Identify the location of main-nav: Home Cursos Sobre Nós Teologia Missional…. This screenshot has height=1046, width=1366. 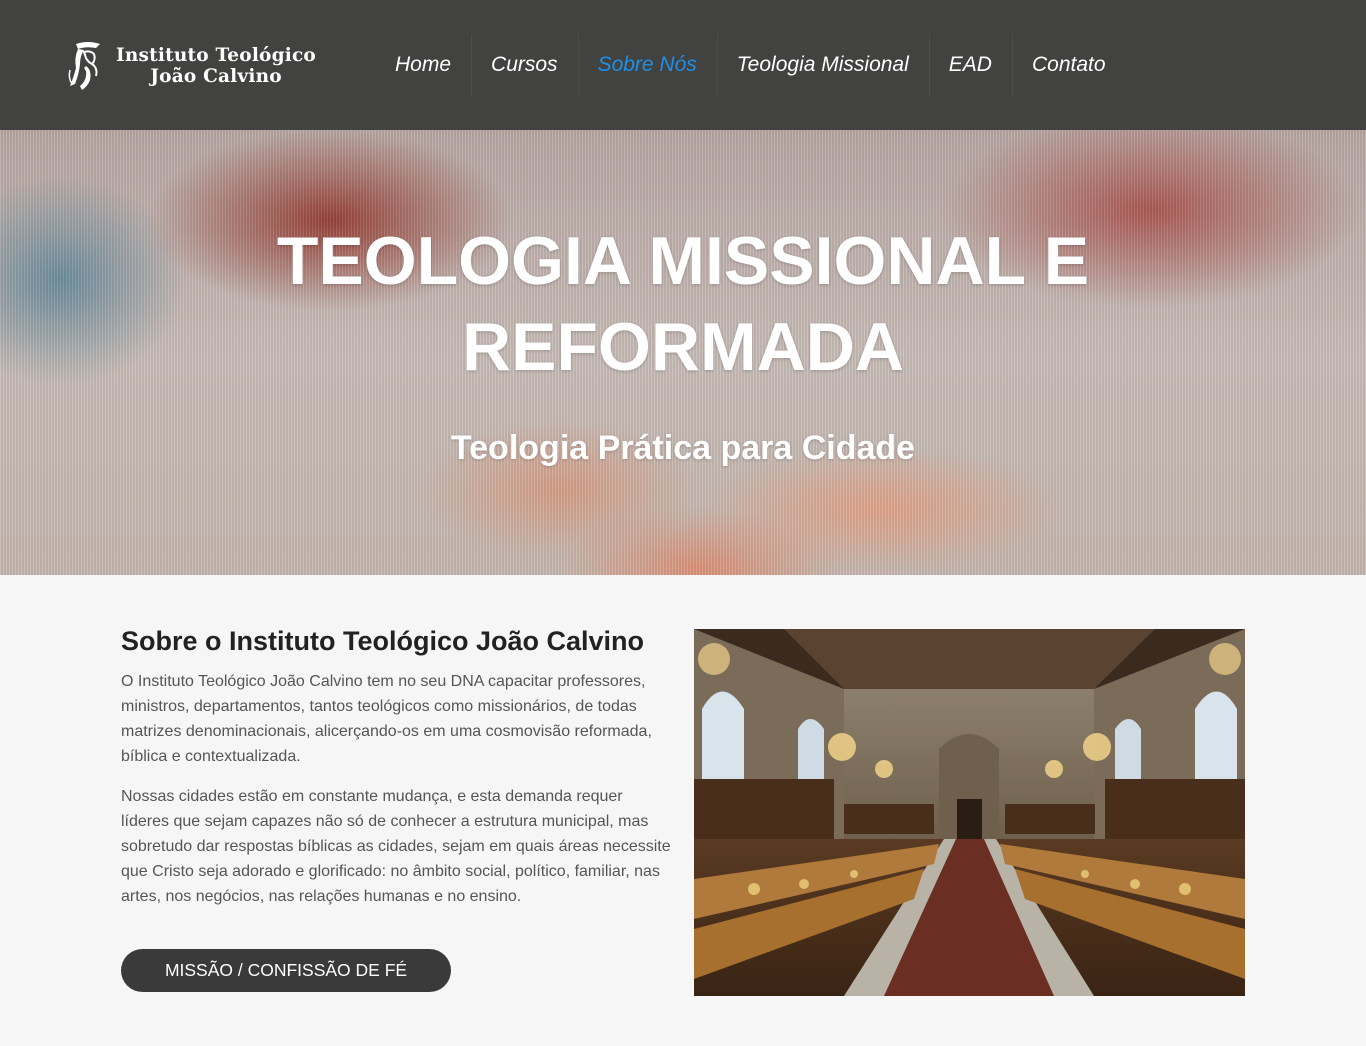
(750, 65).